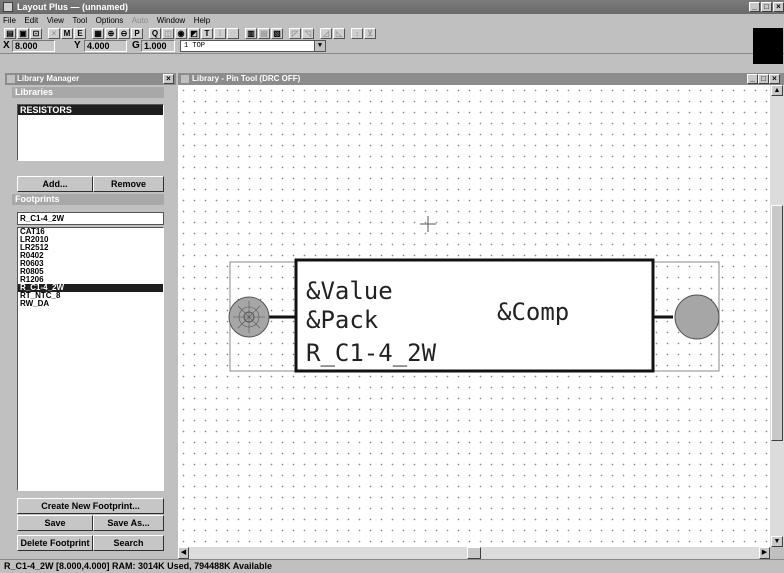 The height and width of the screenshot is (573, 784). Describe the element at coordinates (9, 20) in the screenshot. I see `menu-file: File` at that location.